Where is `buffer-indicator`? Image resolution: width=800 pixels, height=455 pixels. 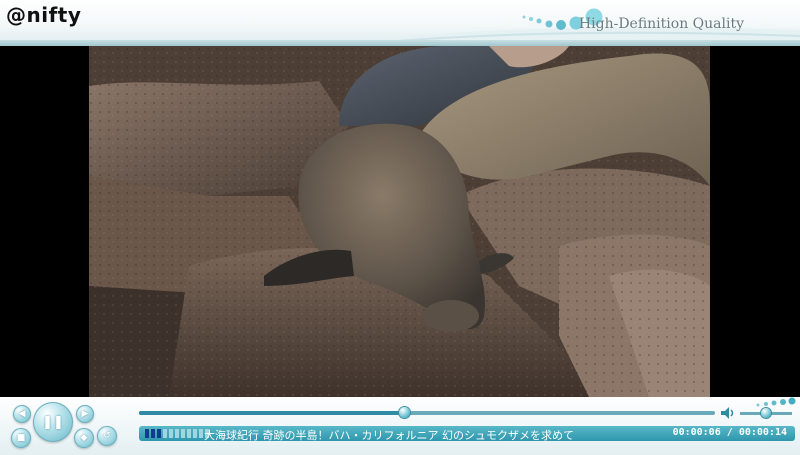
buffer-indicator is located at coordinates (177, 433).